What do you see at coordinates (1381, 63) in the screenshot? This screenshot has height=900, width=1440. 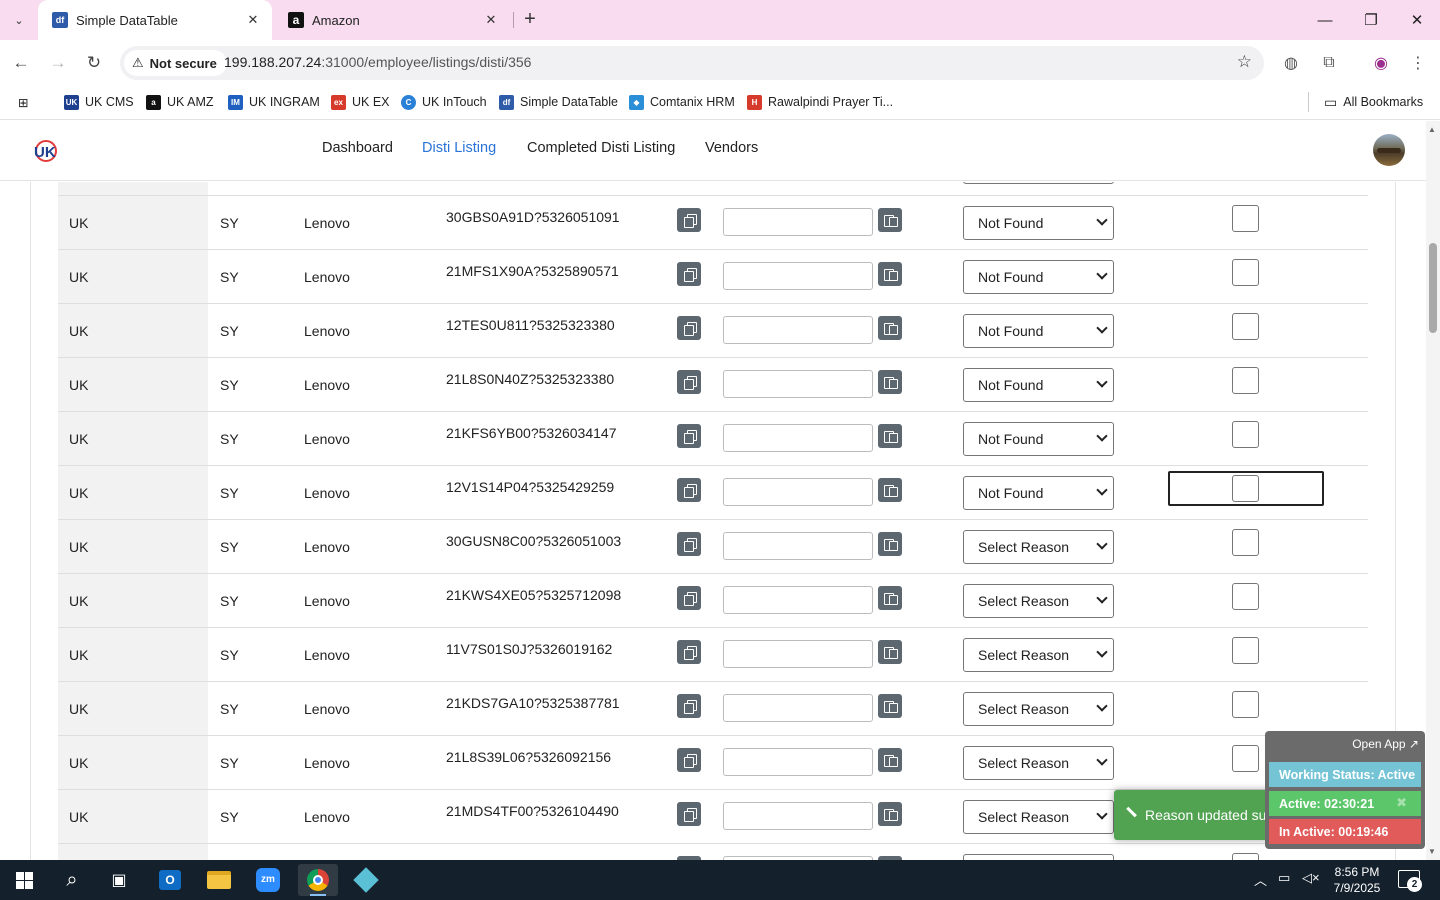 I see `profile-icon: ◉` at bounding box center [1381, 63].